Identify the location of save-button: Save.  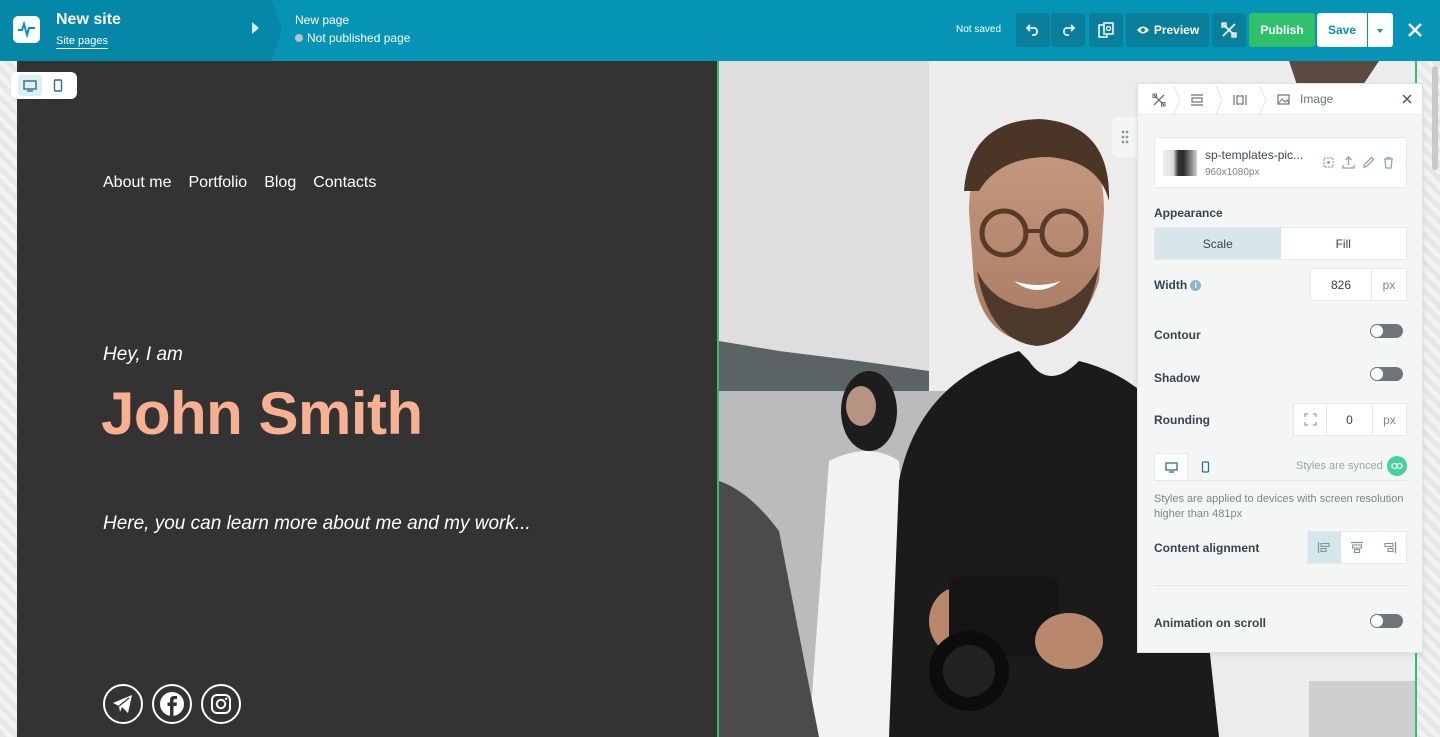
(1342, 30).